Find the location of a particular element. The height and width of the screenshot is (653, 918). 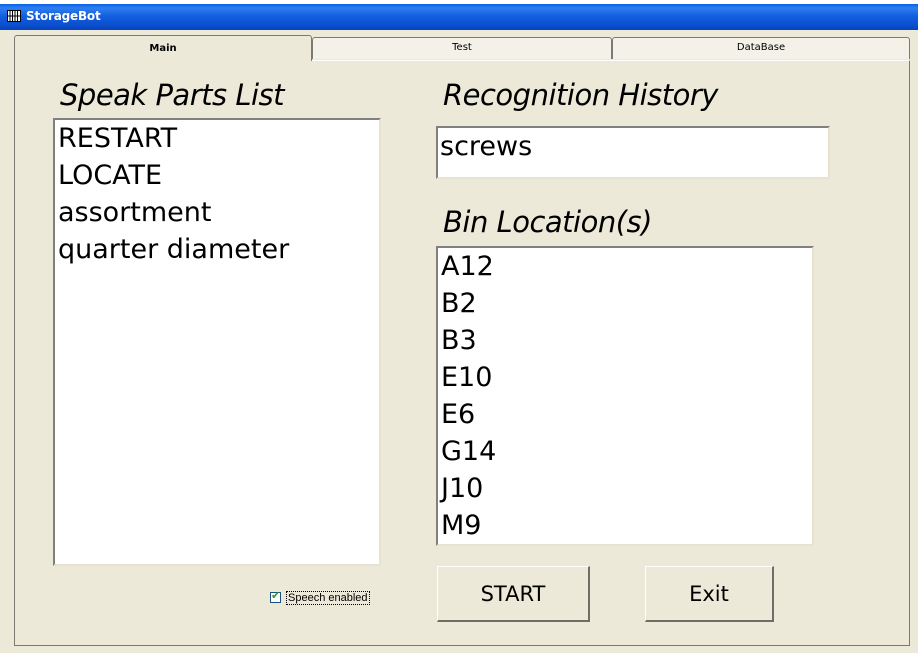

list-item: LOCATE is located at coordinates (217, 175).